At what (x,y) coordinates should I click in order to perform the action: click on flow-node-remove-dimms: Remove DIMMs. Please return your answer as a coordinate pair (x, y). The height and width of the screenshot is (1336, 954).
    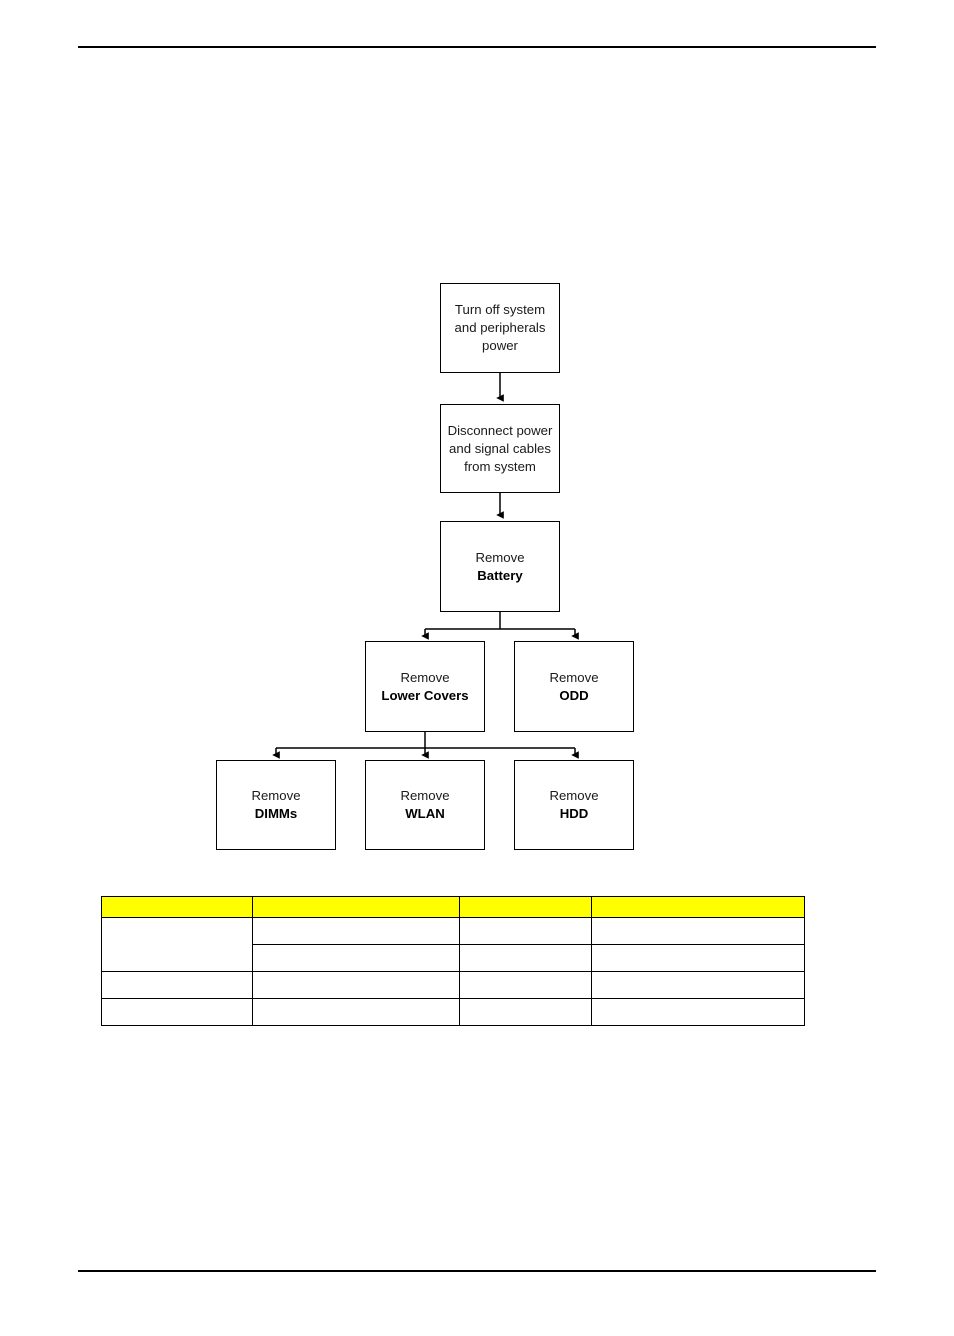
    Looking at the image, I should click on (276, 805).